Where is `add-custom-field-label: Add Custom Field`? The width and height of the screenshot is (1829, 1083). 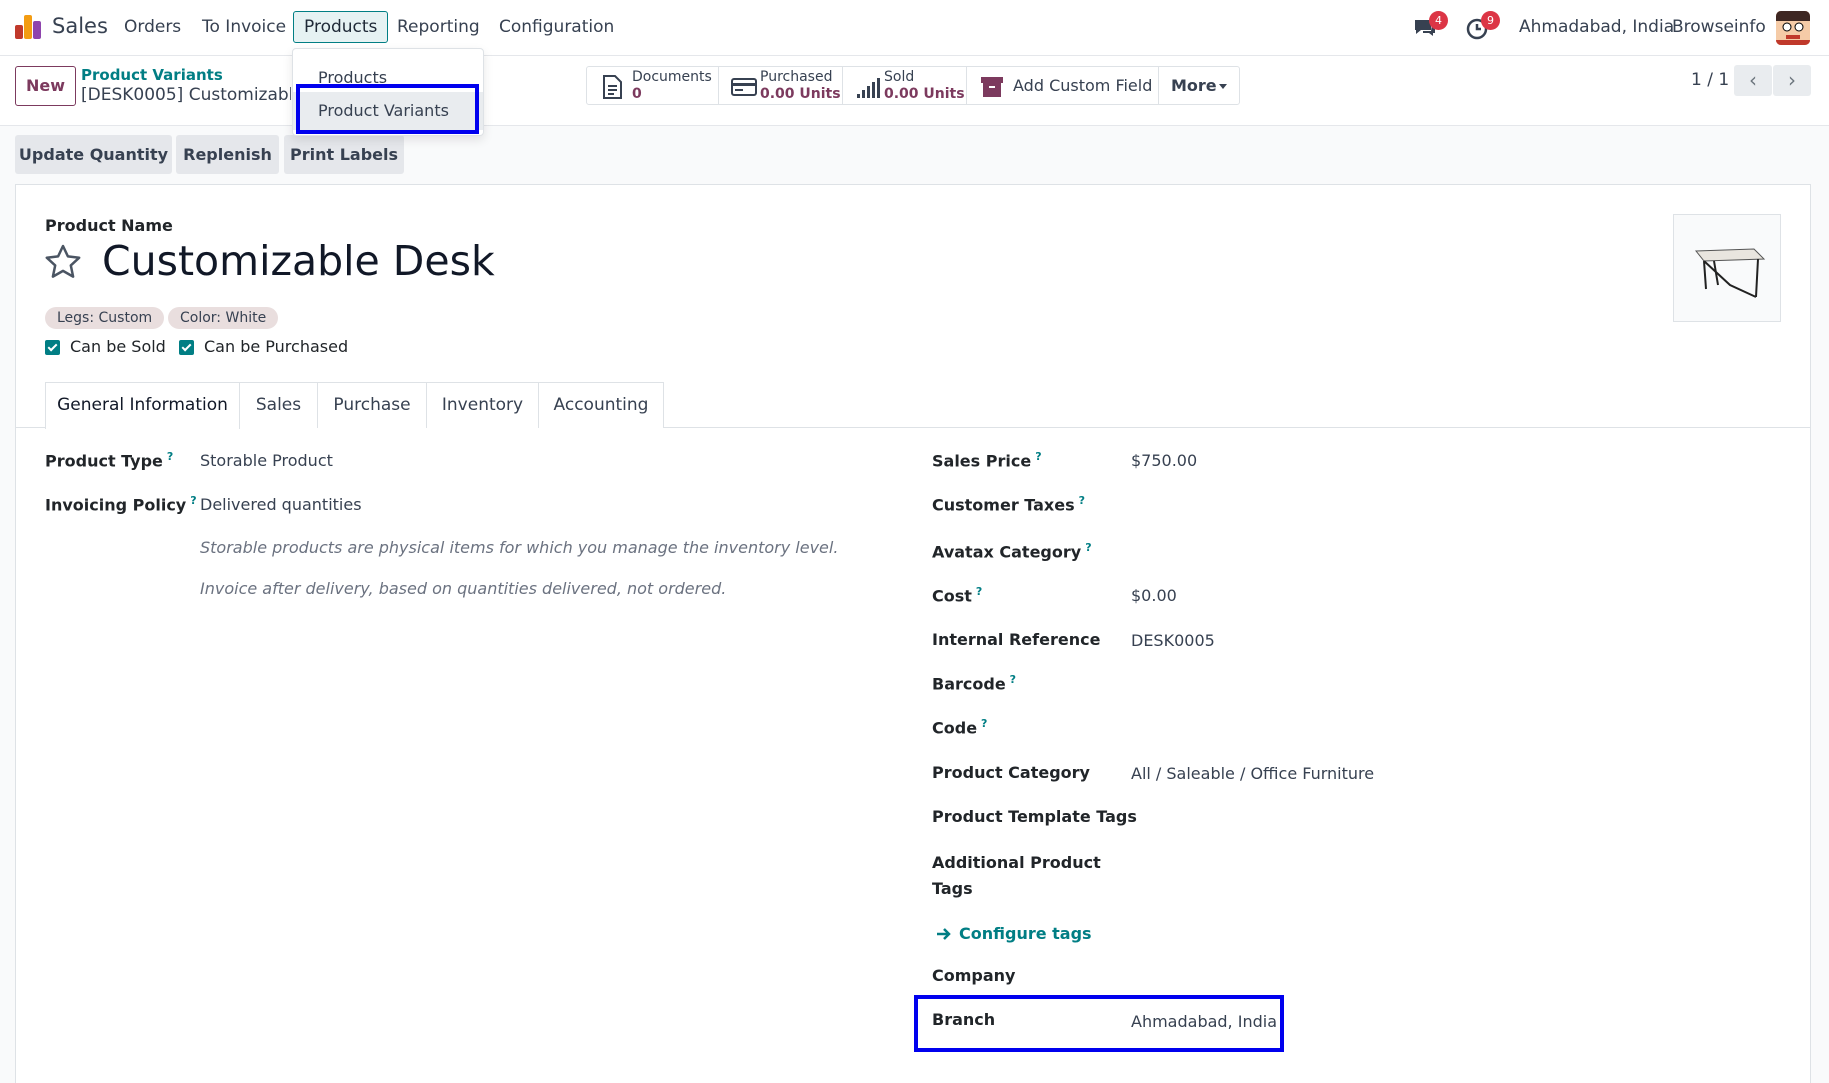 add-custom-field-label: Add Custom Field is located at coordinates (1083, 85).